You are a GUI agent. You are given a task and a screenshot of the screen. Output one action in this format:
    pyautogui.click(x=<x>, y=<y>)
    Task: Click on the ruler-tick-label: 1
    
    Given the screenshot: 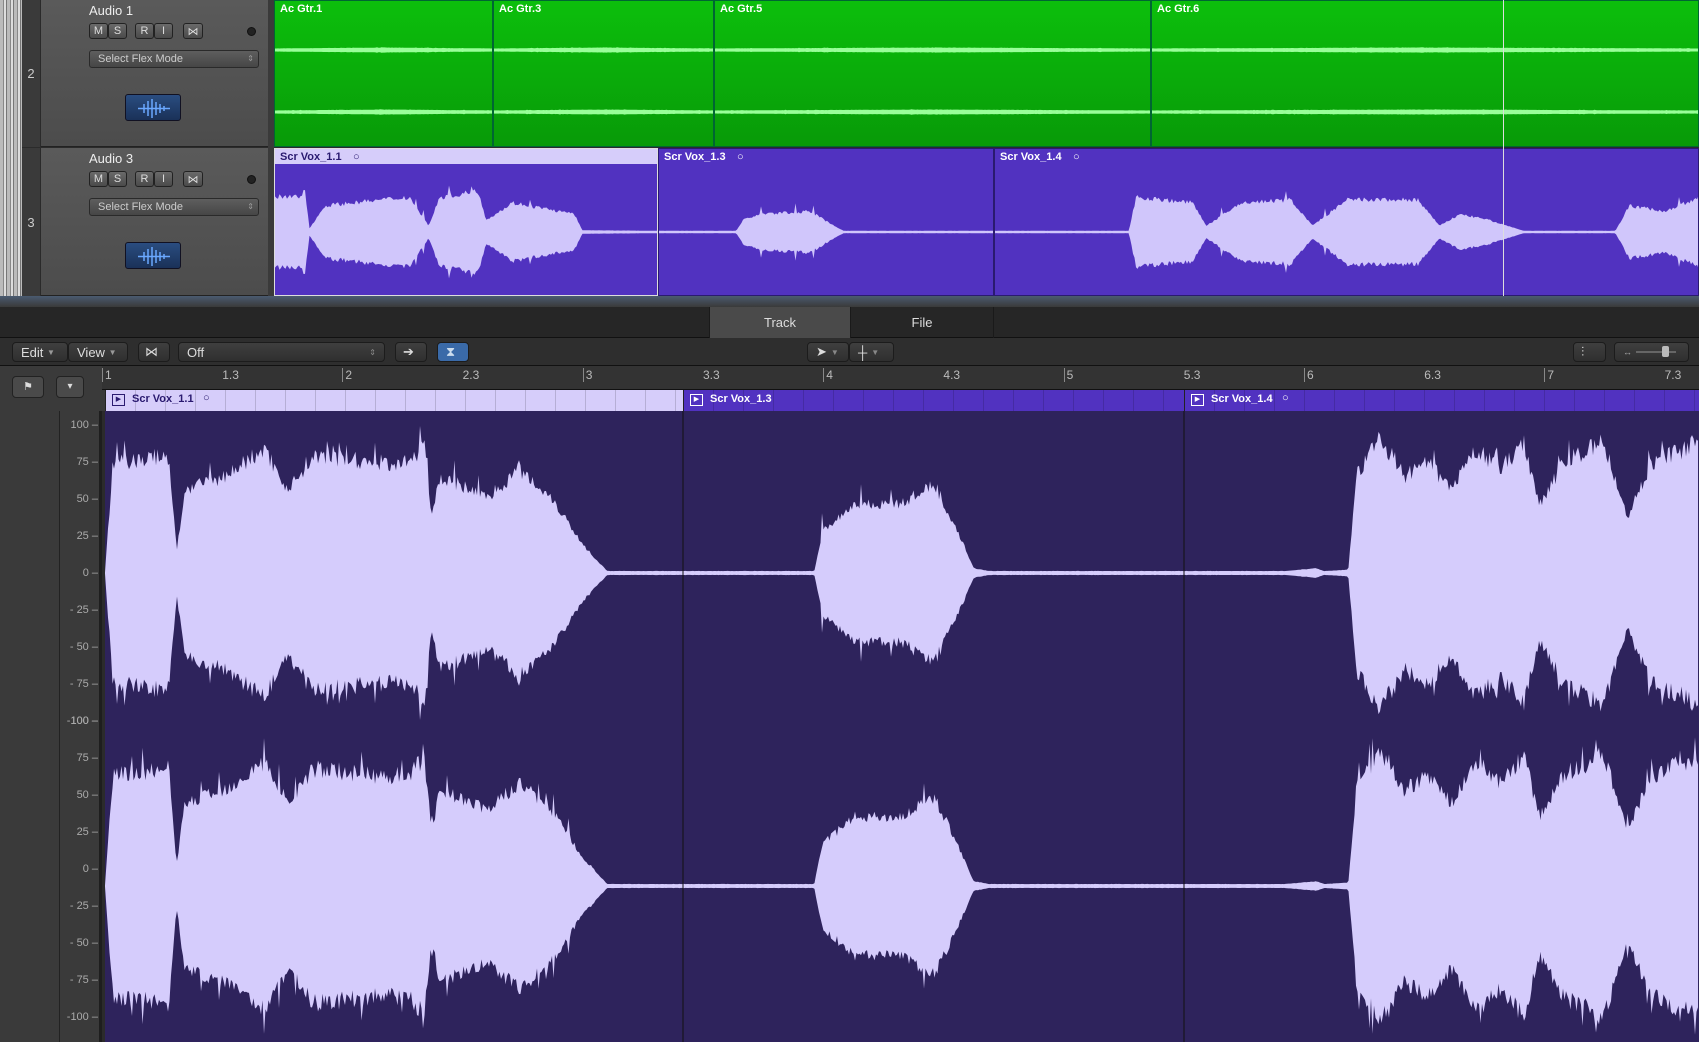 What is the action you would take?
    pyautogui.click(x=107, y=375)
    